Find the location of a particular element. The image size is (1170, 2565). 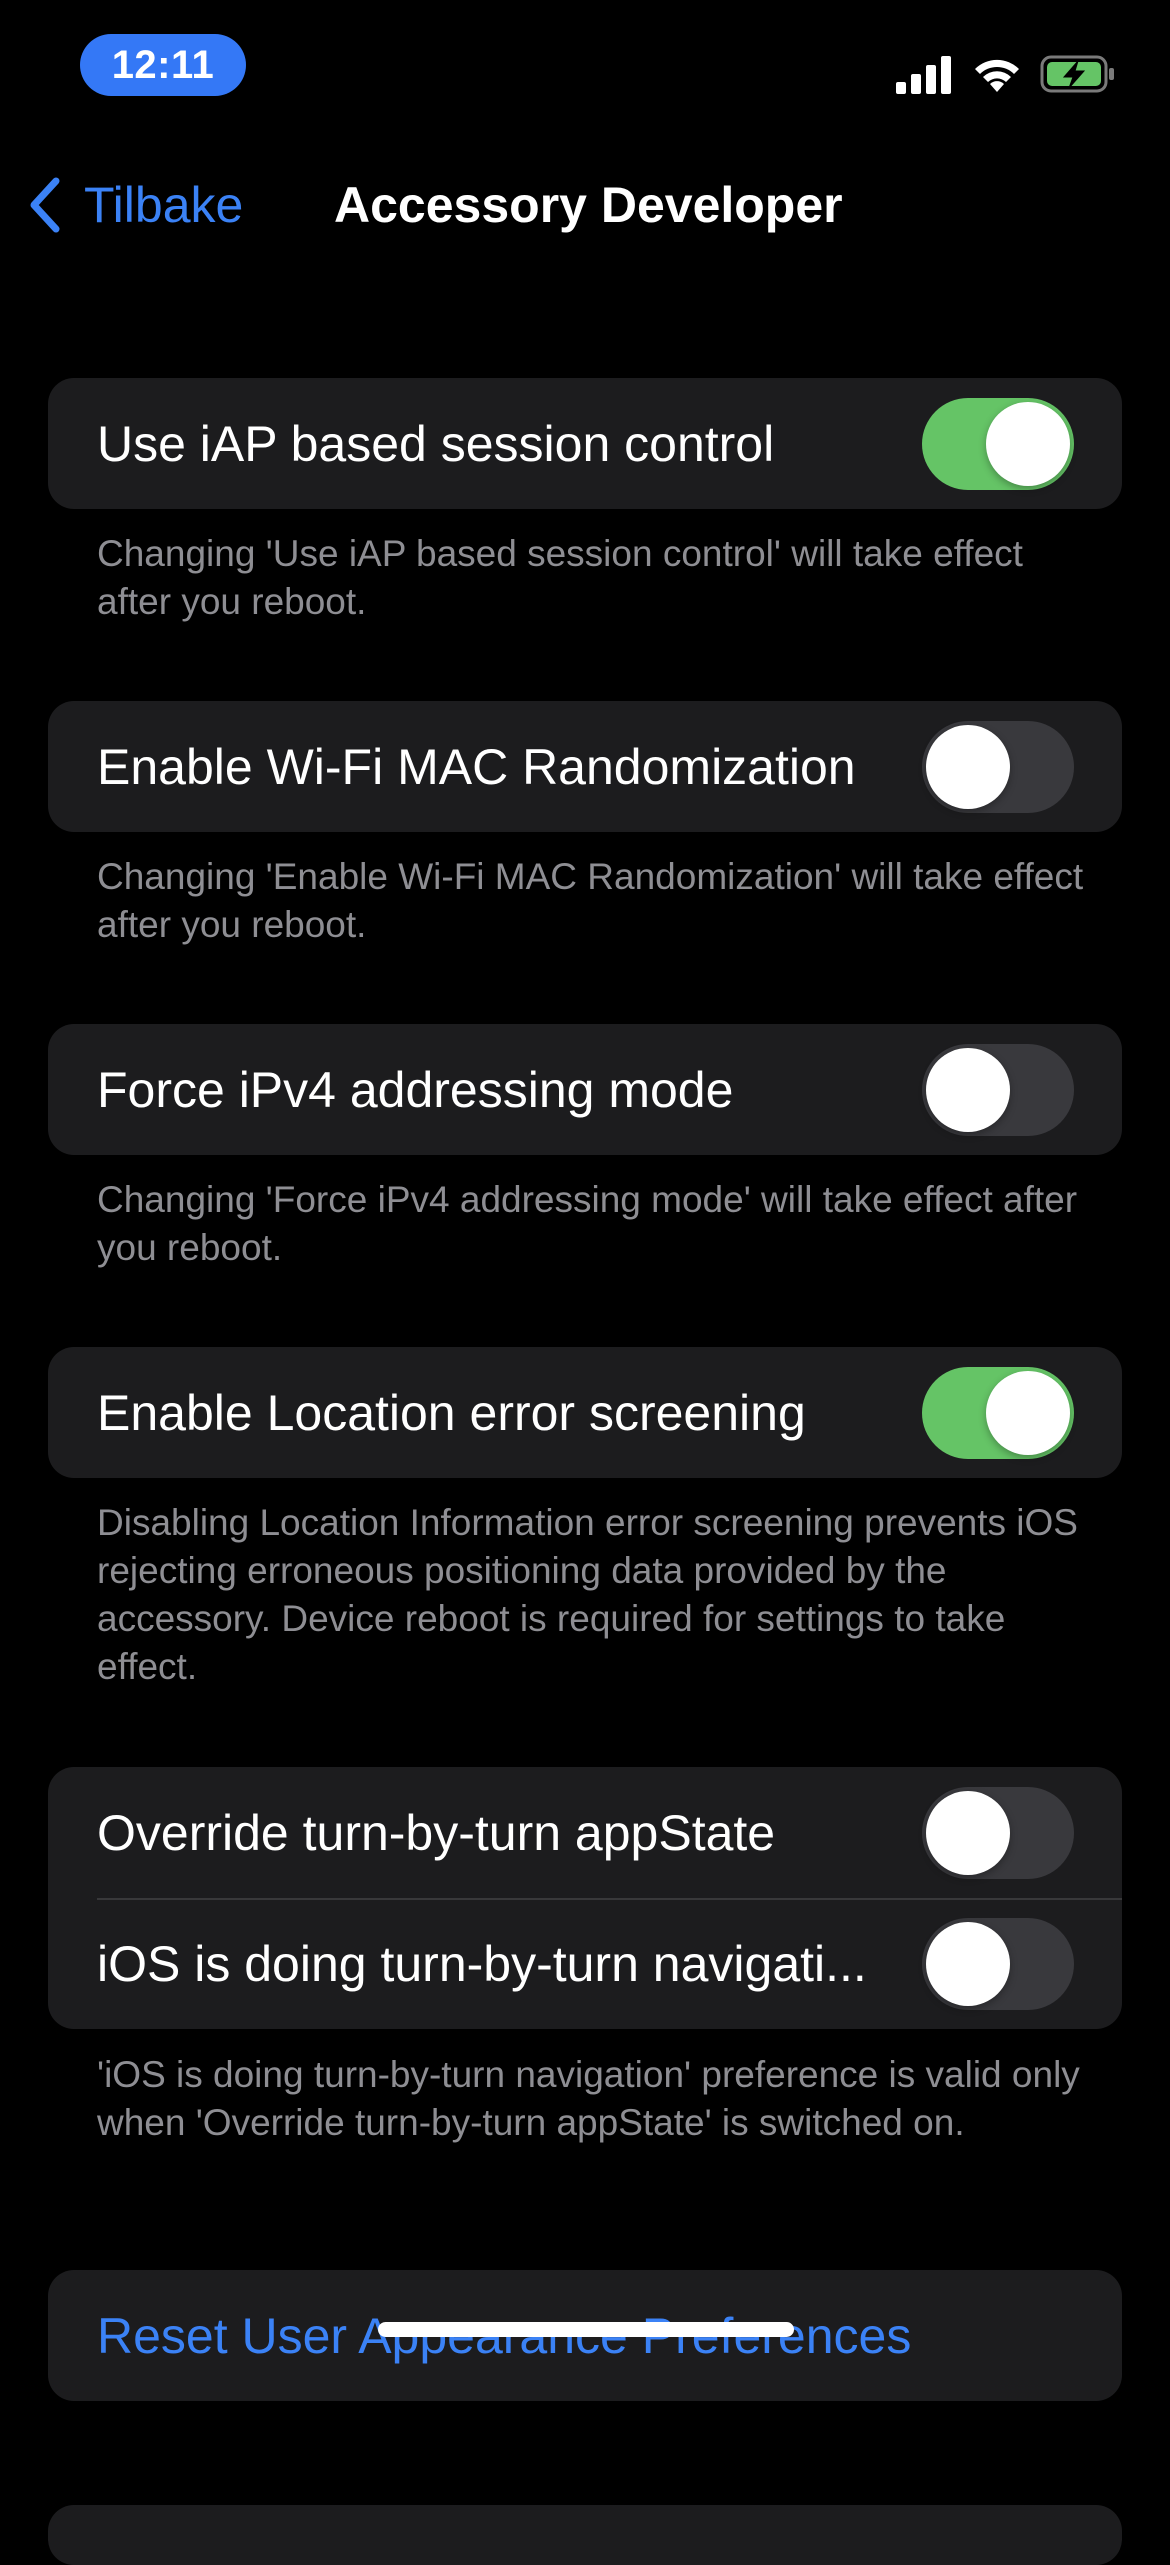

location-error-screening-label: Enable Location error screening is located at coordinates (451, 1412).